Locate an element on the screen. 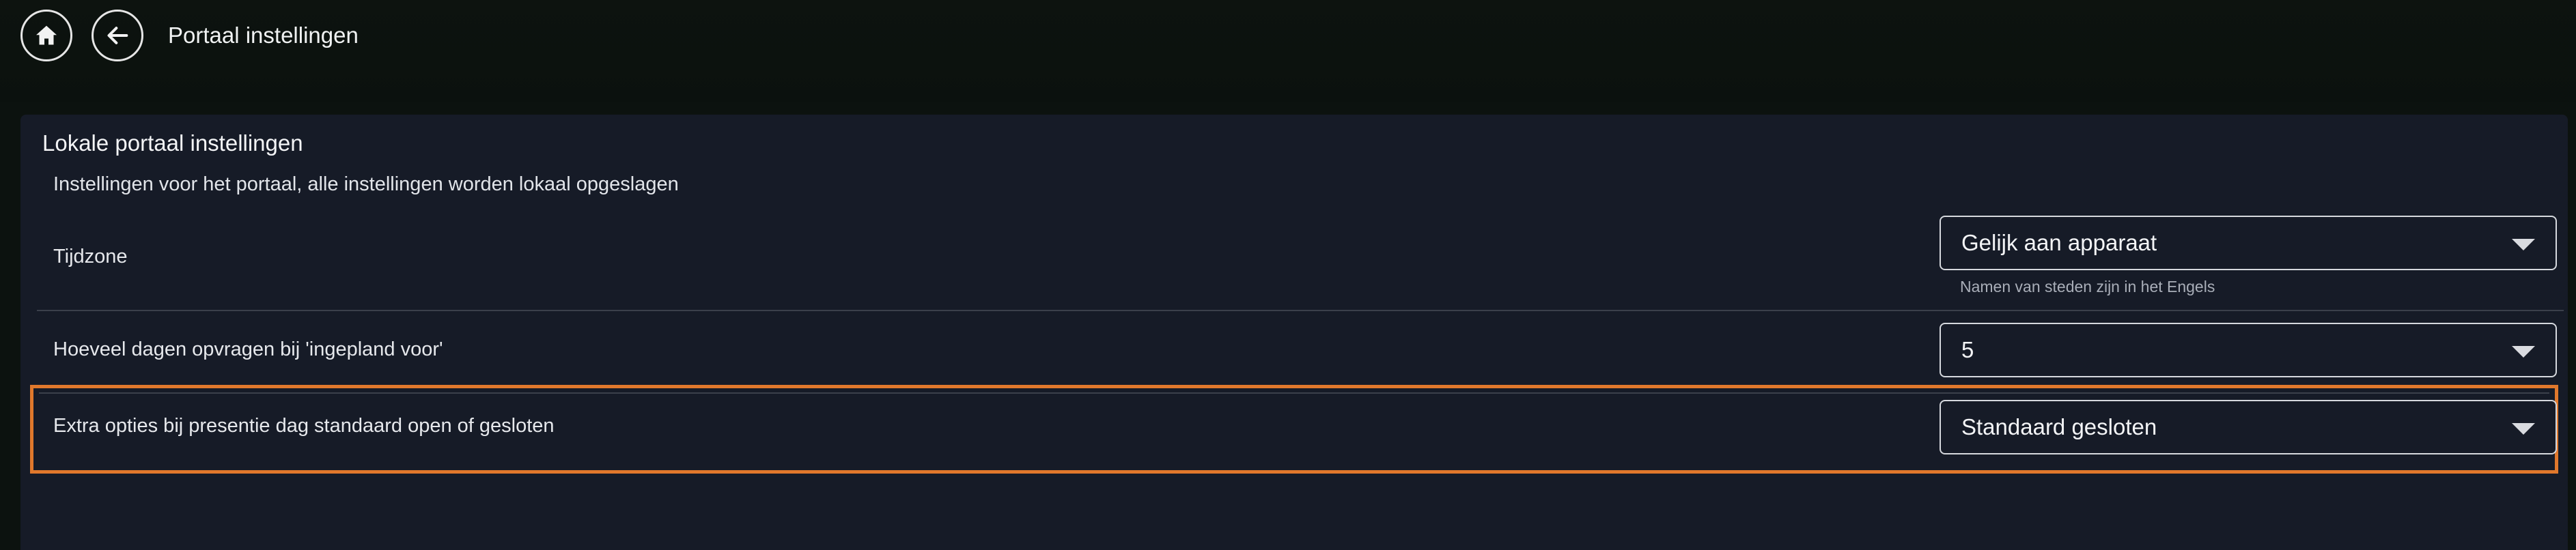 Image resolution: width=2576 pixels, height=550 pixels. card-title: Lokale portaal instellingen is located at coordinates (172, 143).